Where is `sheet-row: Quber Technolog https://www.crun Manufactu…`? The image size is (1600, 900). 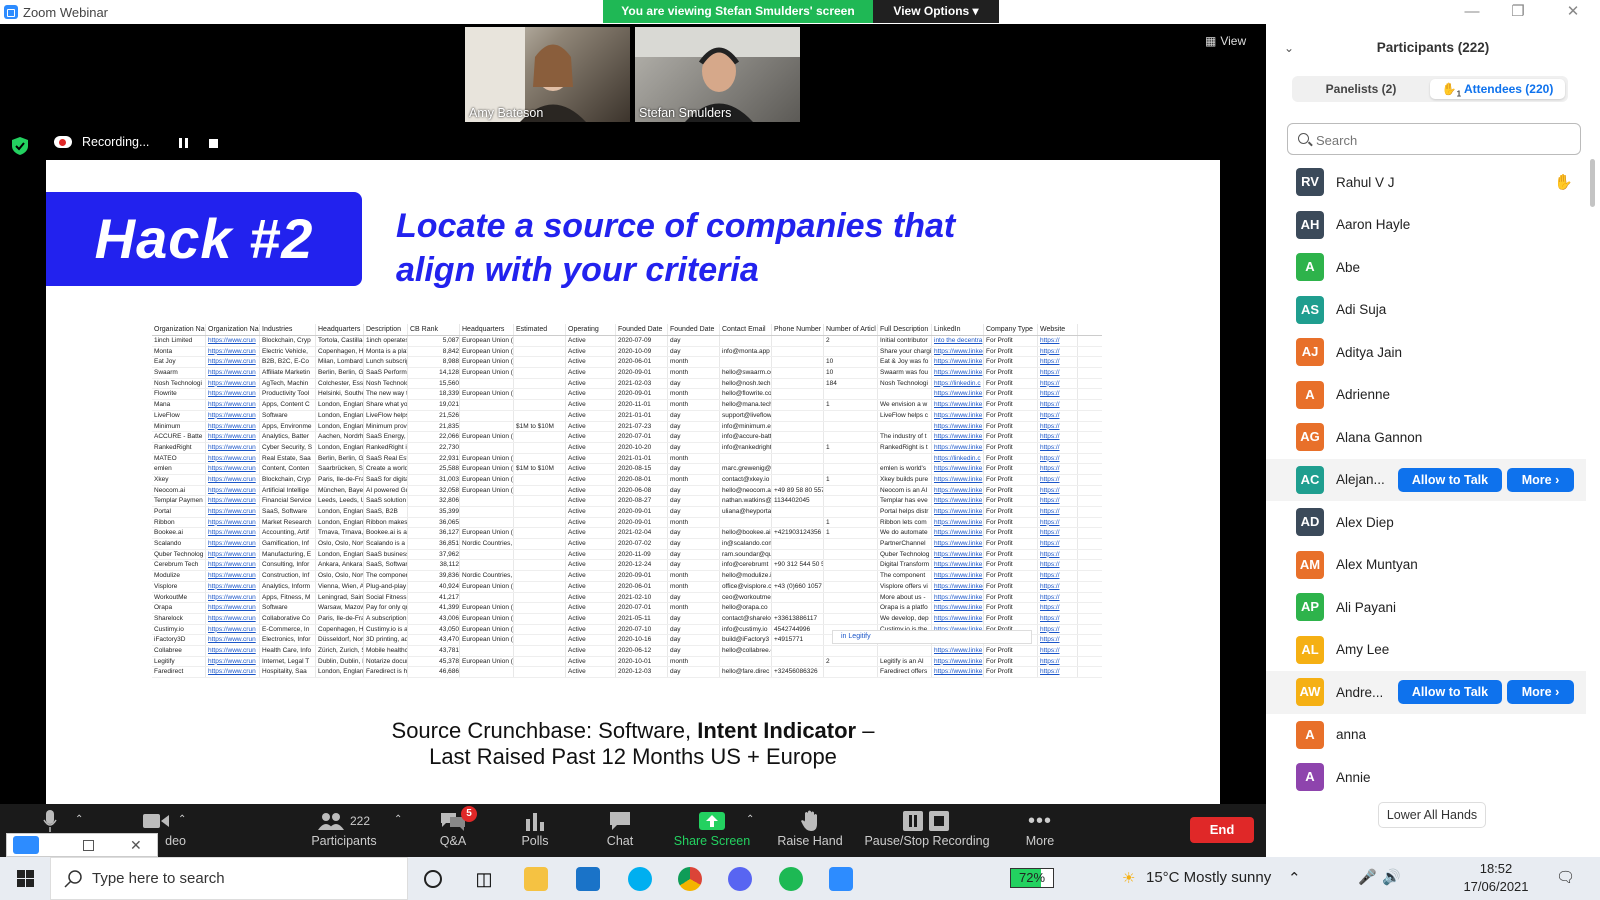
sheet-row: Quber Technolog https://www.crun Manufactu… is located at coordinates (627, 555).